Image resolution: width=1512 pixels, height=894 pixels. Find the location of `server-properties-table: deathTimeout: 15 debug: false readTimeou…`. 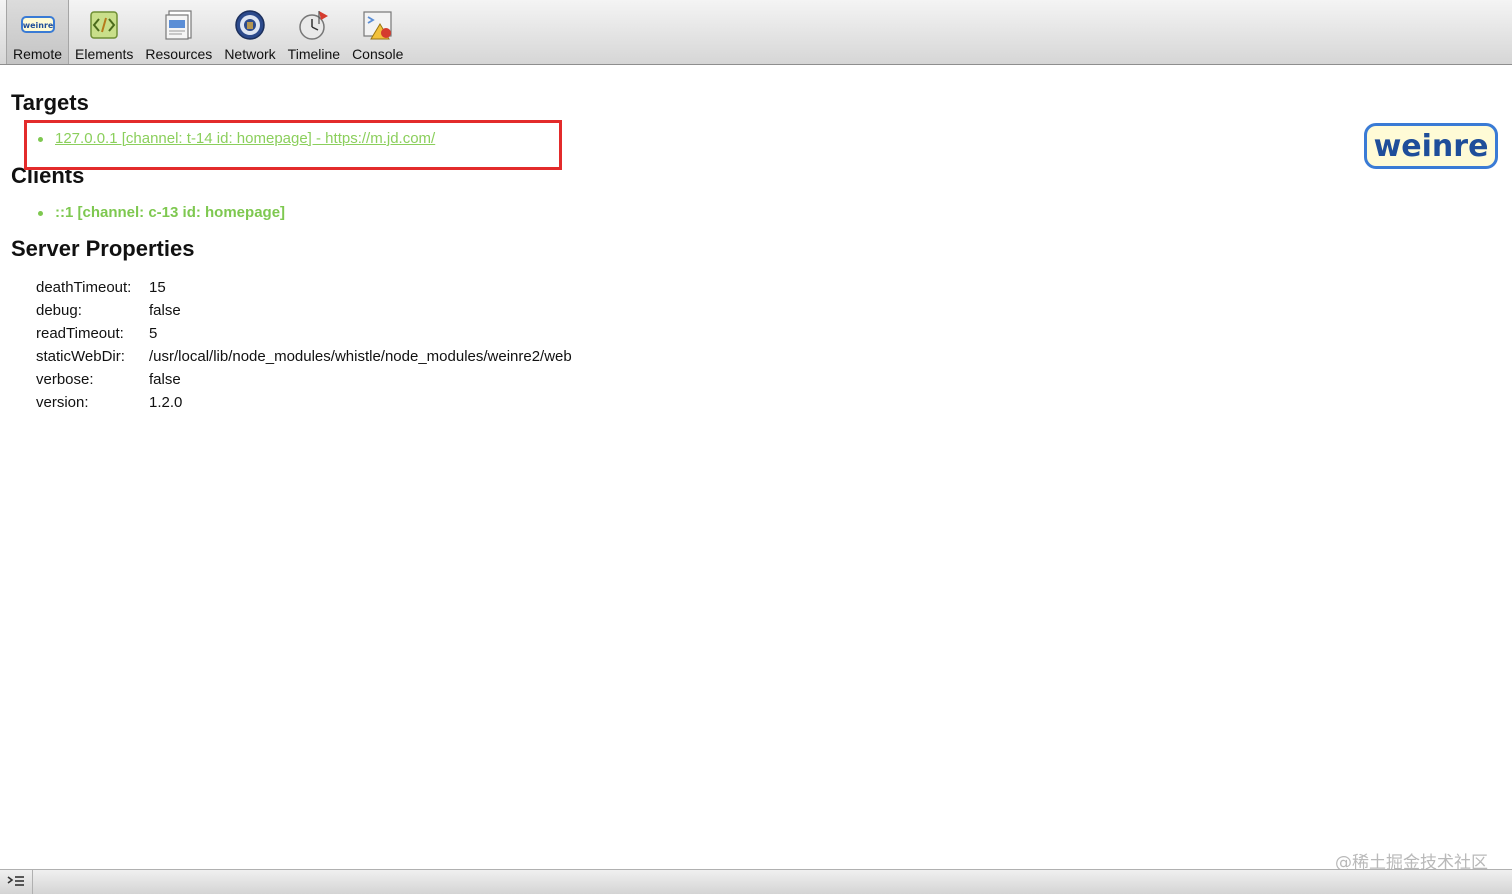

server-properties-table: deathTimeout: 15 debug: false readTimeou… is located at coordinates (306, 345).